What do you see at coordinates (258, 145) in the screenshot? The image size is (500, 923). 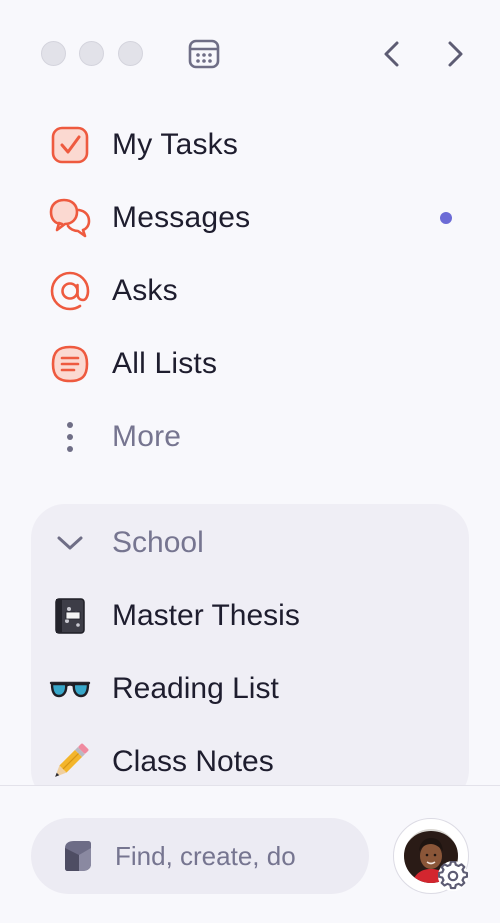 I see `nav-item-my-tasks: My Tasks` at bounding box center [258, 145].